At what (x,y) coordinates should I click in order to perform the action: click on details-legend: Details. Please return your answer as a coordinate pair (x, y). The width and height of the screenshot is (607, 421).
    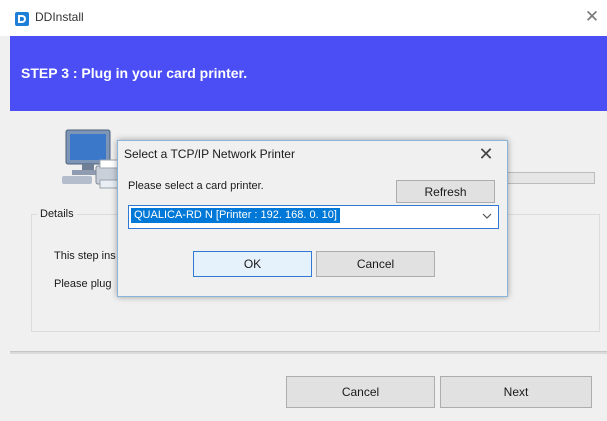
    Looking at the image, I should click on (57, 214).